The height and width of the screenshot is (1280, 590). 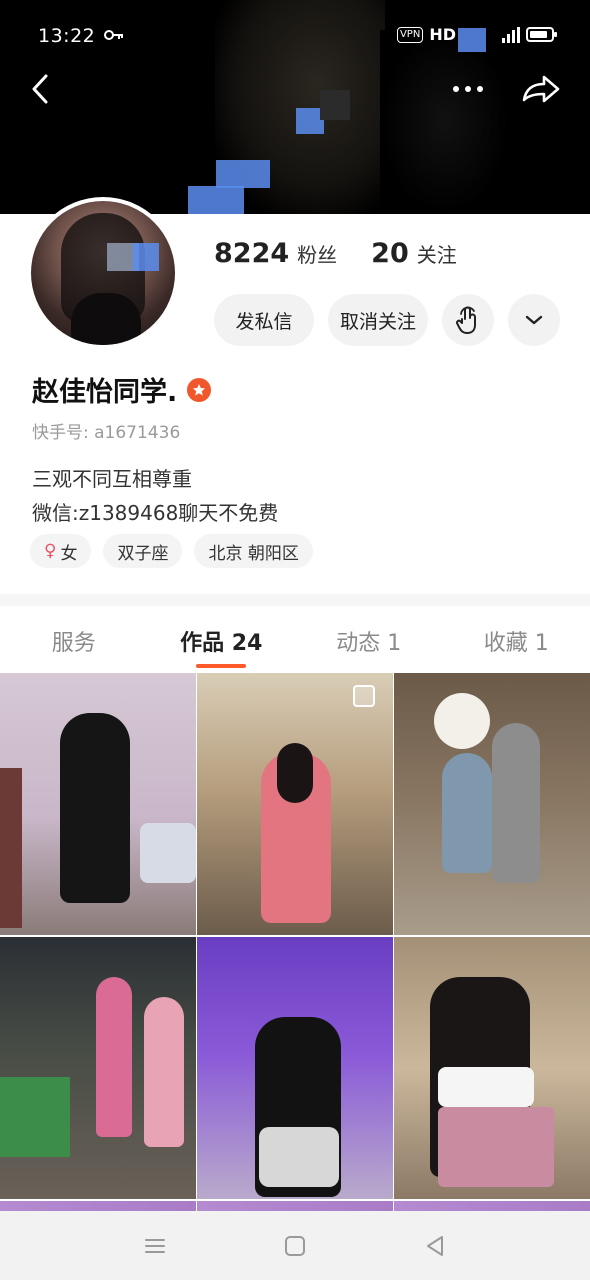 I want to click on following-count: 20, so click(x=390, y=253).